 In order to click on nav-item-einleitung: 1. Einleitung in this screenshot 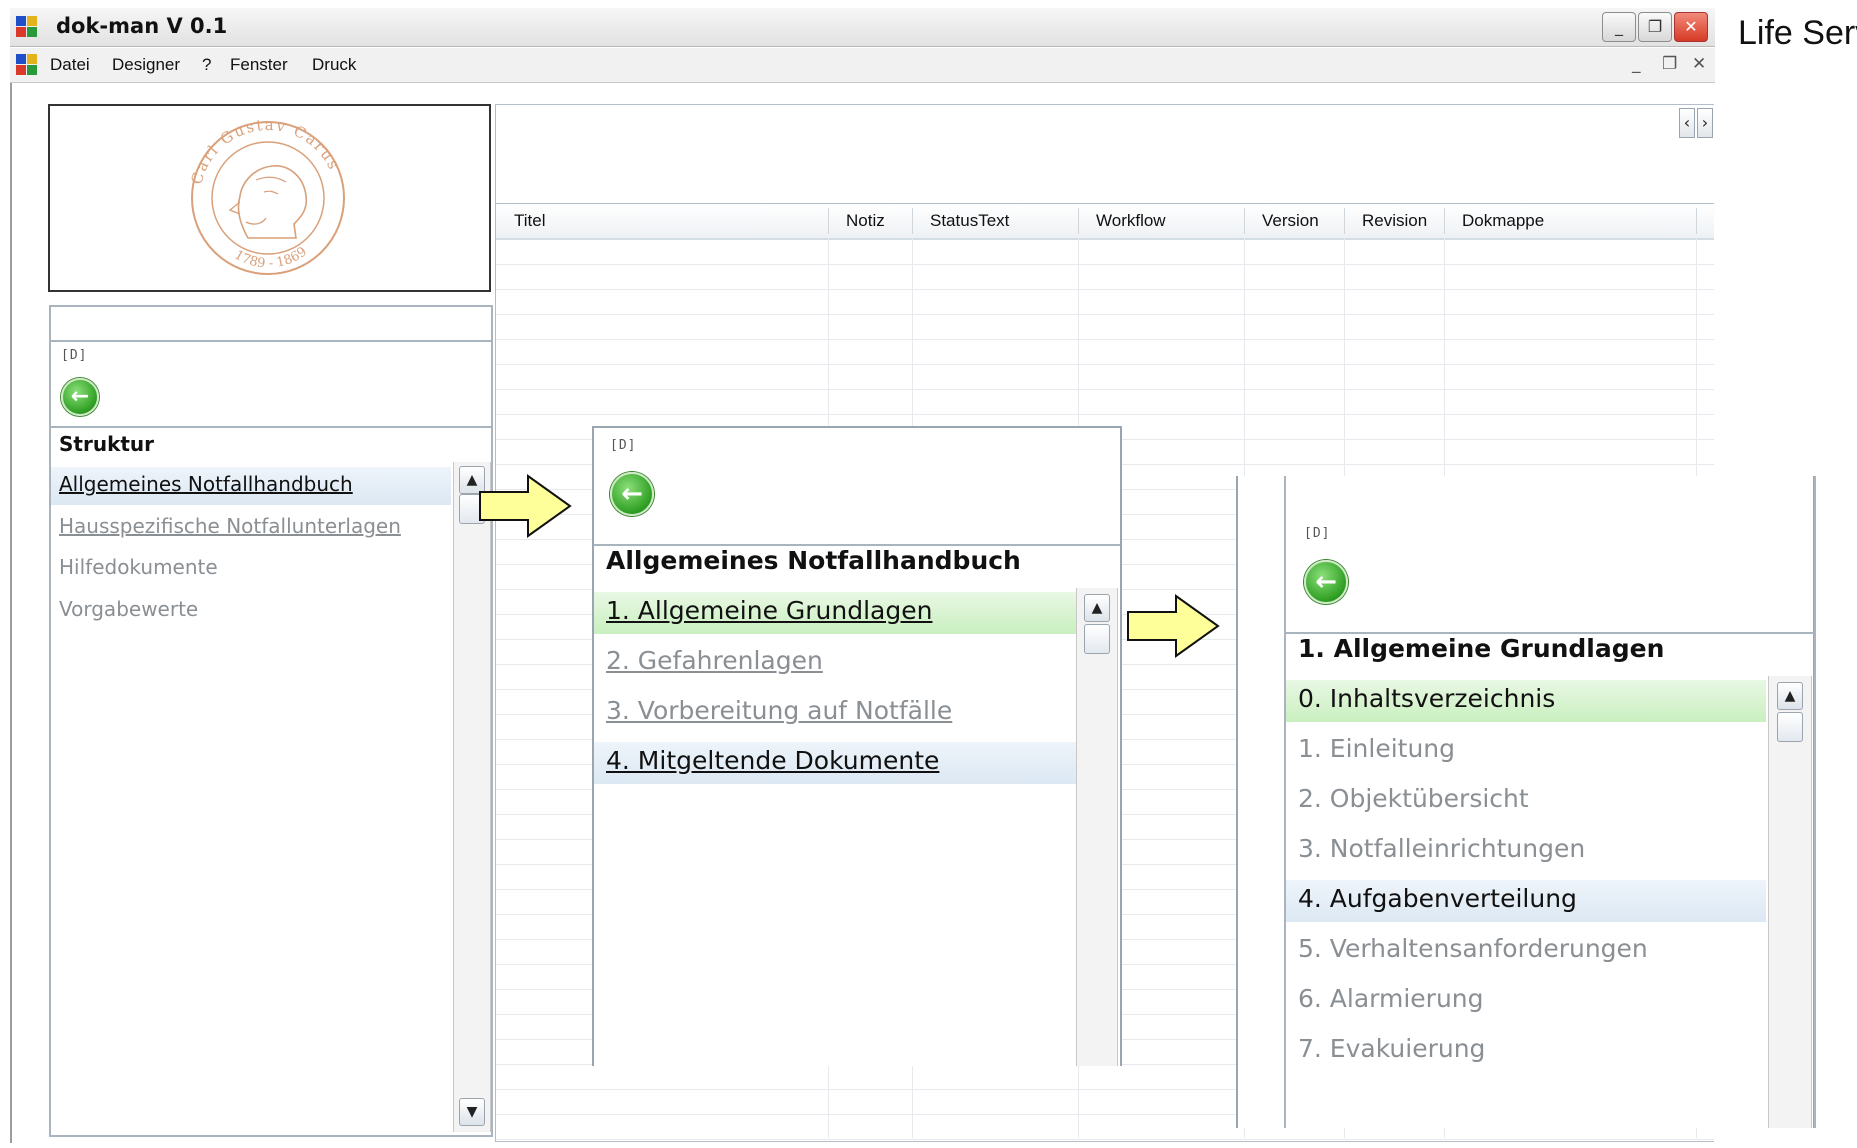, I will do `click(1376, 748)`.